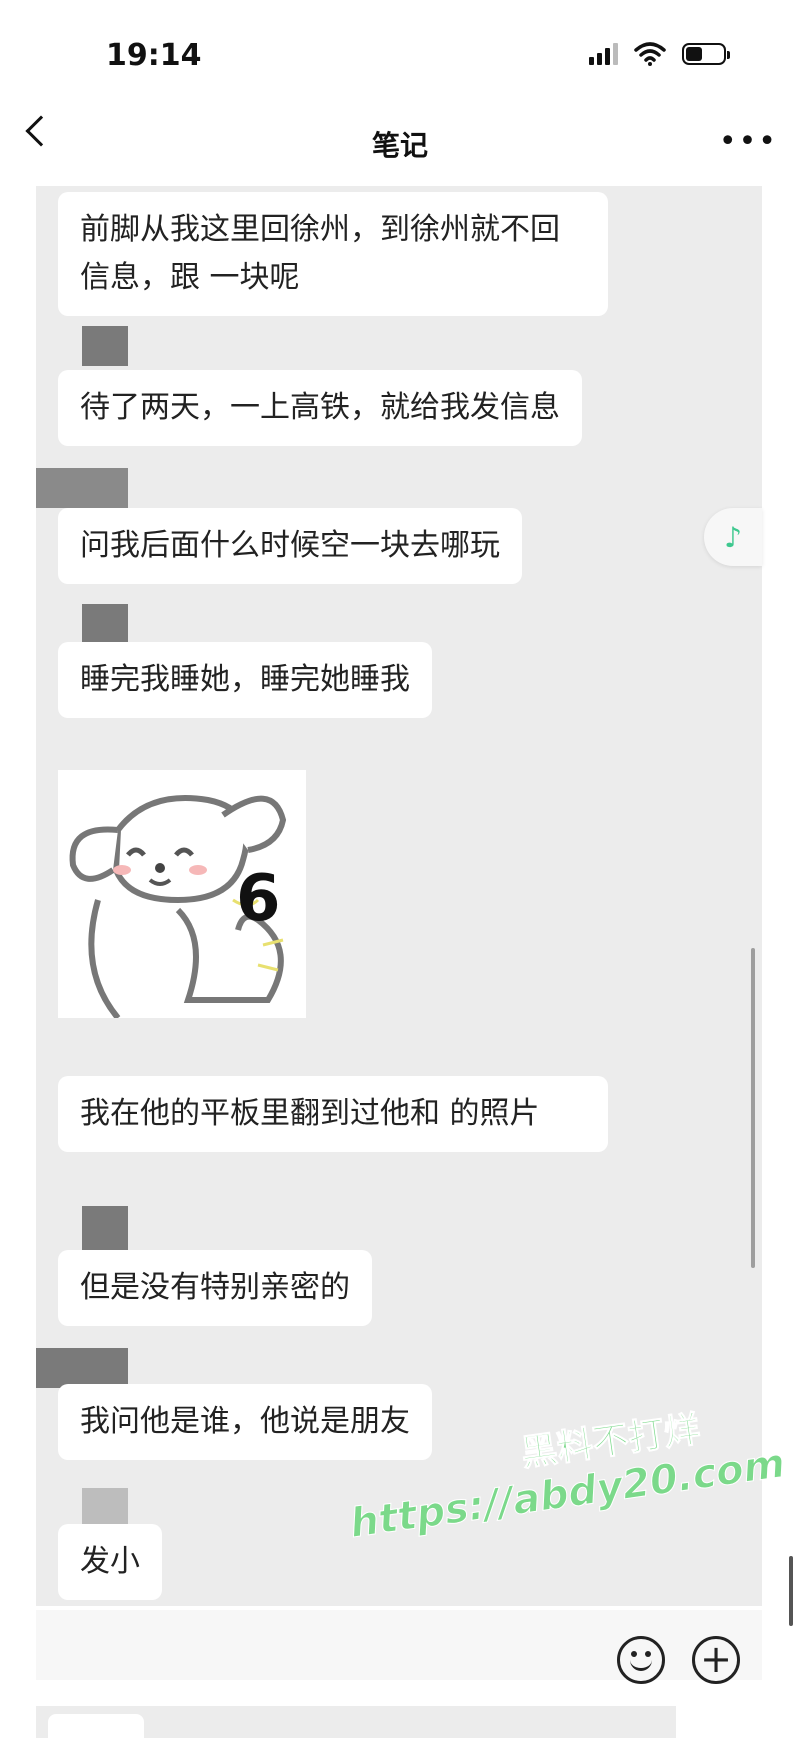  I want to click on message-text: 问我后面什么时候空一块去哪玩, so click(290, 545).